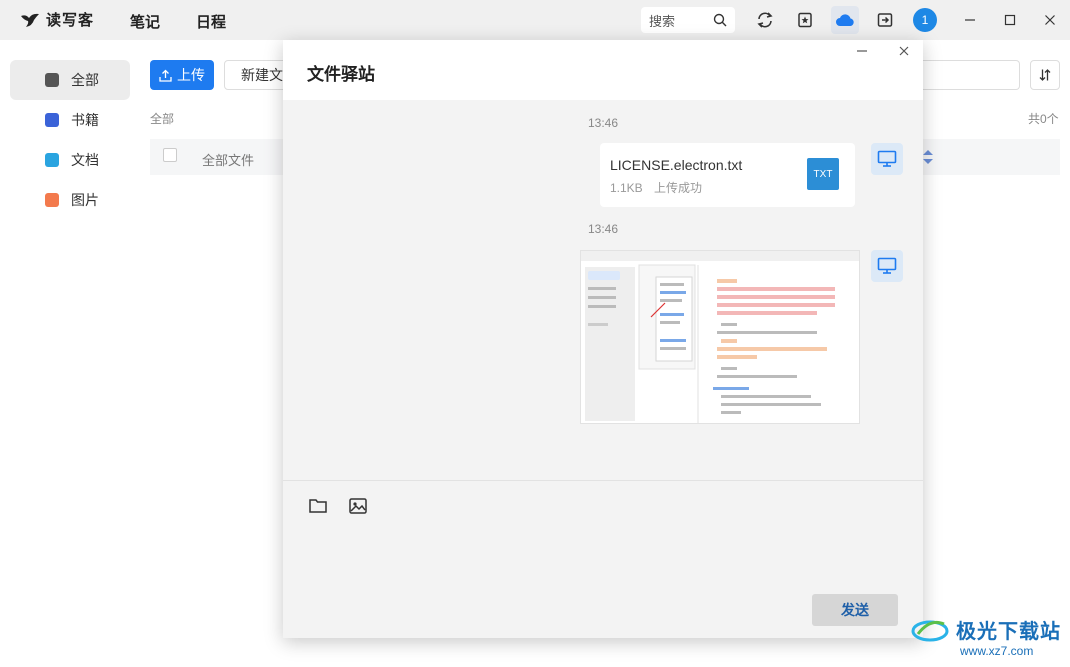 This screenshot has height=667, width=1070. Describe the element at coordinates (885, 20) in the screenshot. I see `export-icon` at that location.